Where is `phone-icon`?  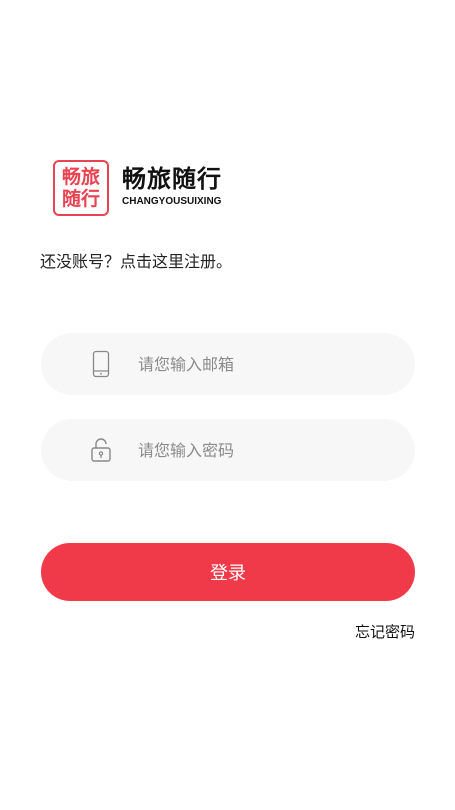 phone-icon is located at coordinates (101, 364).